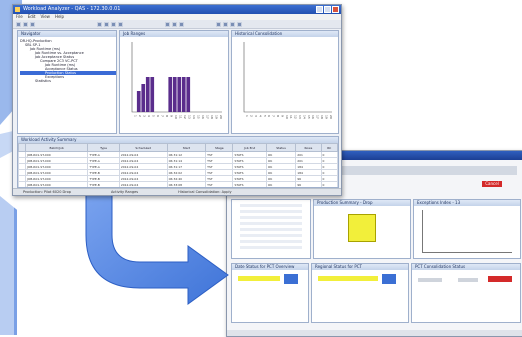 This screenshot has width=522, height=337. What do you see at coordinates (45, 17) in the screenshot?
I see `menu-view: View` at bounding box center [45, 17].